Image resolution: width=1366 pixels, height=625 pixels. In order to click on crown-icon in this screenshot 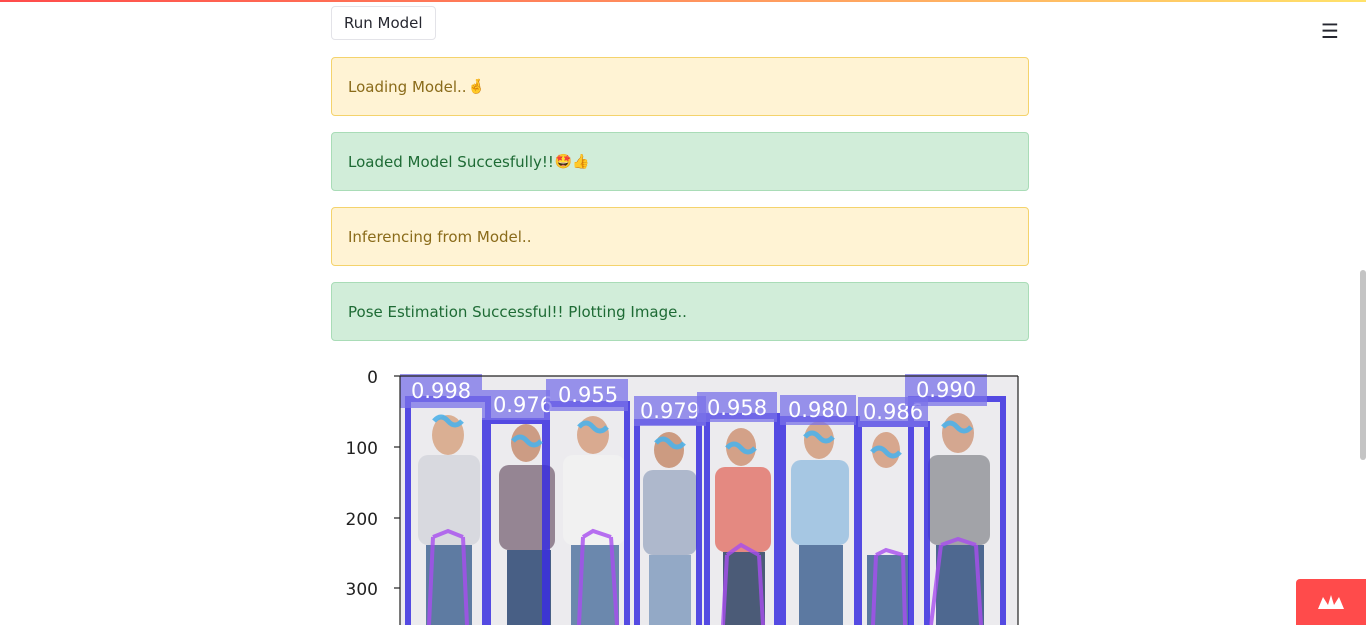, I will do `click(1331, 602)`.